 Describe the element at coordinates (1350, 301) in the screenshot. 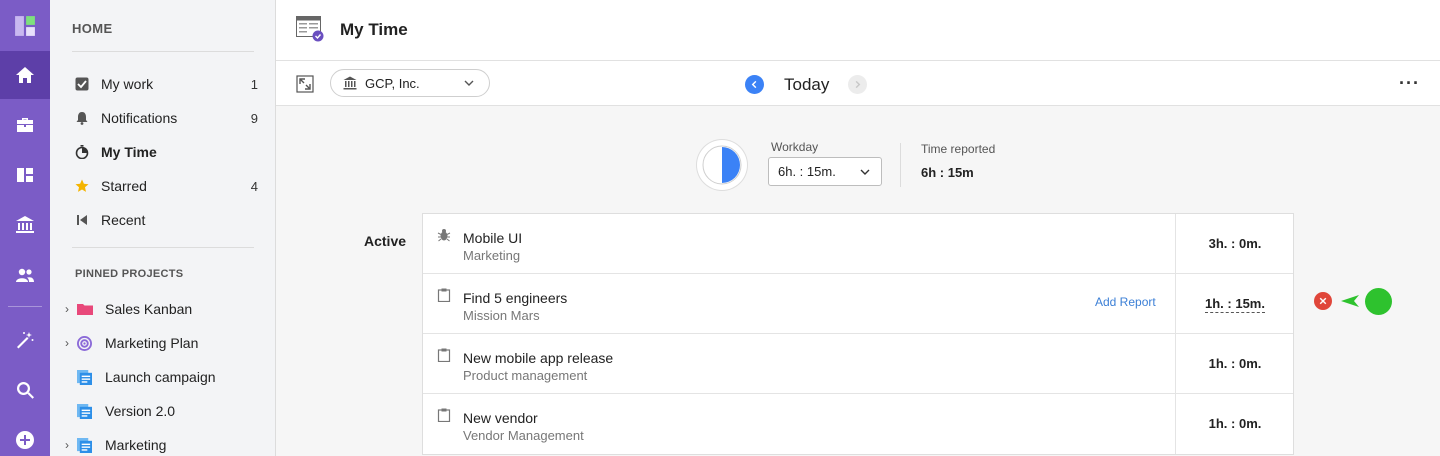

I see `arrow-left-icon` at that location.